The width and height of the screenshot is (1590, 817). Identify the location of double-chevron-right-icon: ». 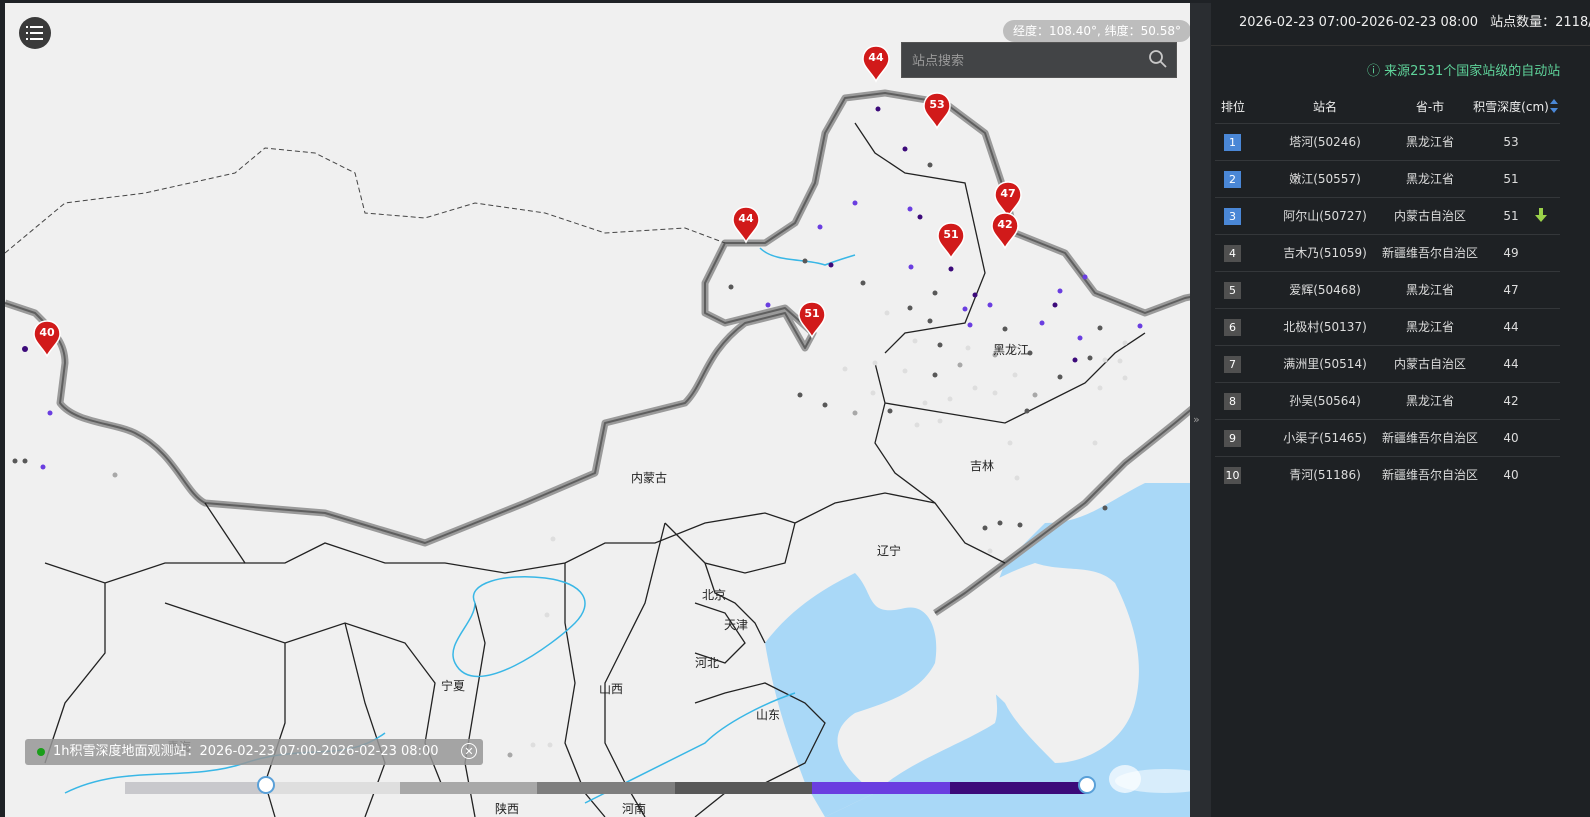
(1196, 419).